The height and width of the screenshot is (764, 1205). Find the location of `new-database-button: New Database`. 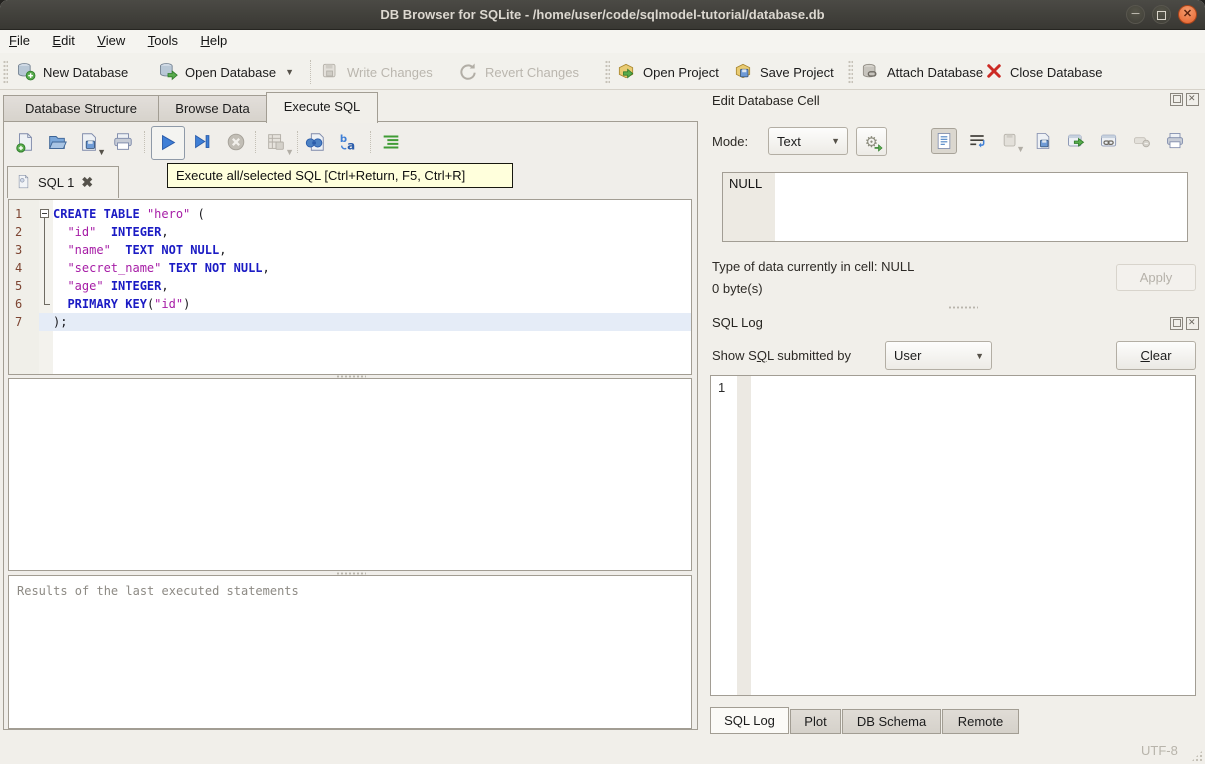

new-database-button: New Database is located at coordinates (72, 72).